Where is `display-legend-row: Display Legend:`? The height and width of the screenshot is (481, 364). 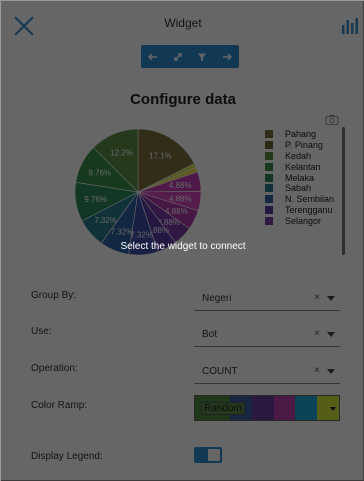
display-legend-row: Display Legend: is located at coordinates (186, 459).